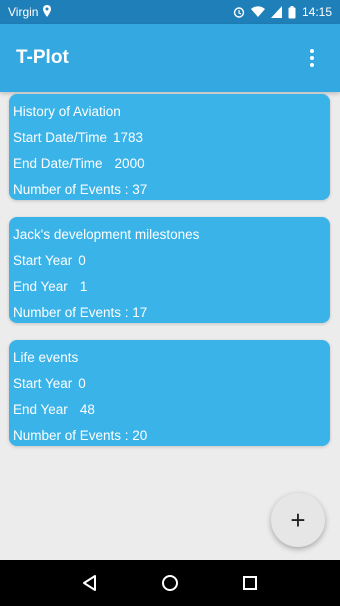  What do you see at coordinates (87, 409) in the screenshot?
I see `end-value: 48` at bounding box center [87, 409].